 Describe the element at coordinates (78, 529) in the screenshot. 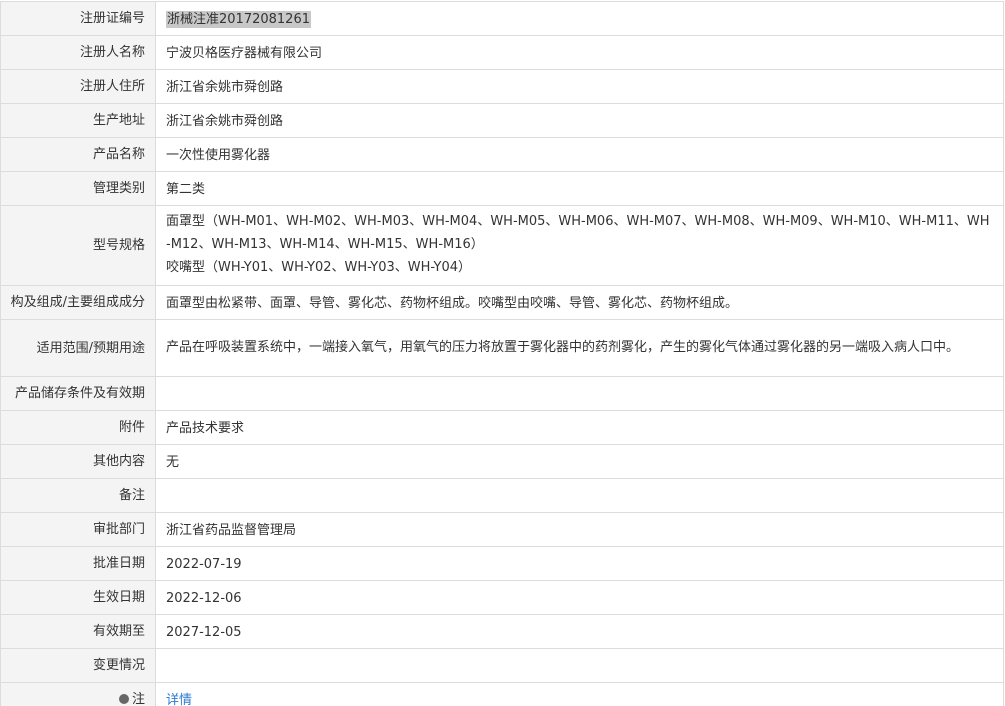

I see `row-label: 审批部门` at that location.